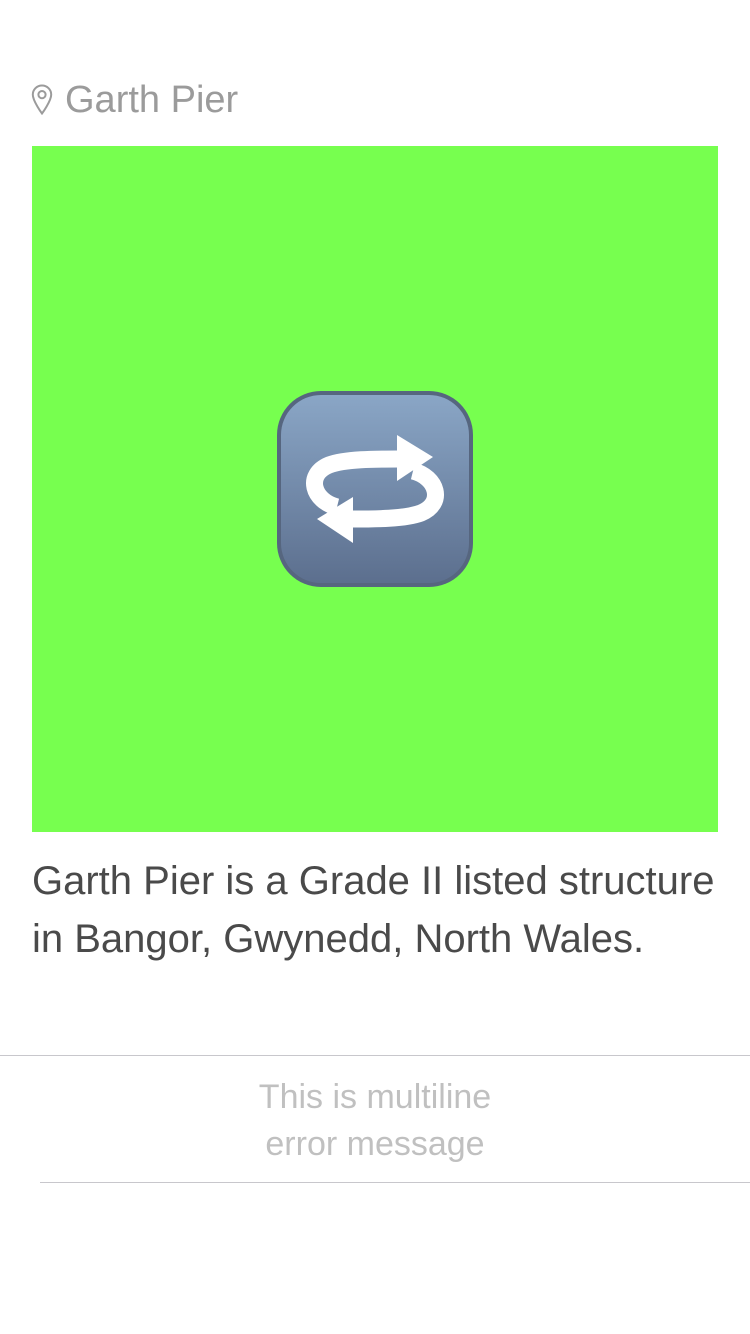 Image resolution: width=750 pixels, height=1334 pixels. I want to click on error-line-1: This is multiline, so click(375, 1097).